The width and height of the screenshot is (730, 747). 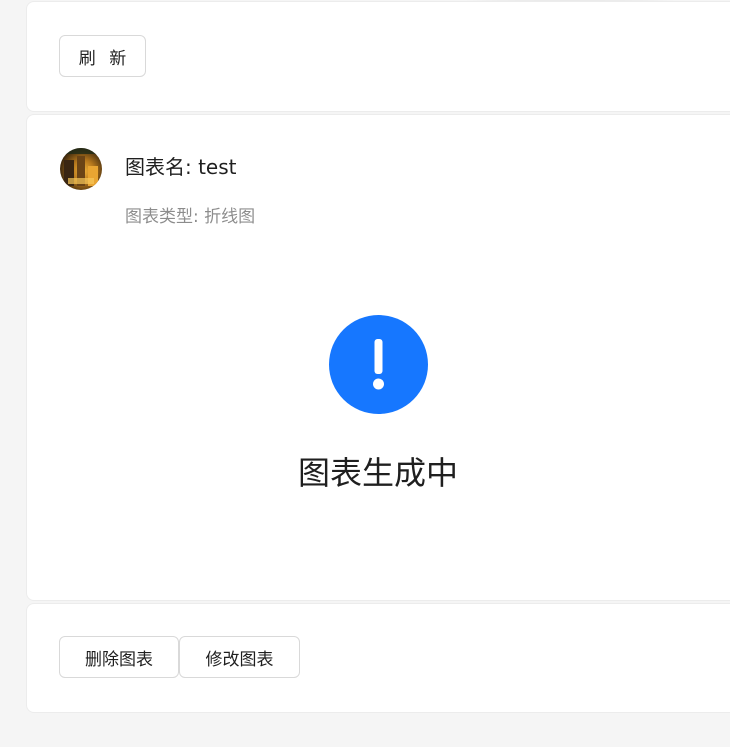 I want to click on chart-name: 图表名: test, so click(x=181, y=167).